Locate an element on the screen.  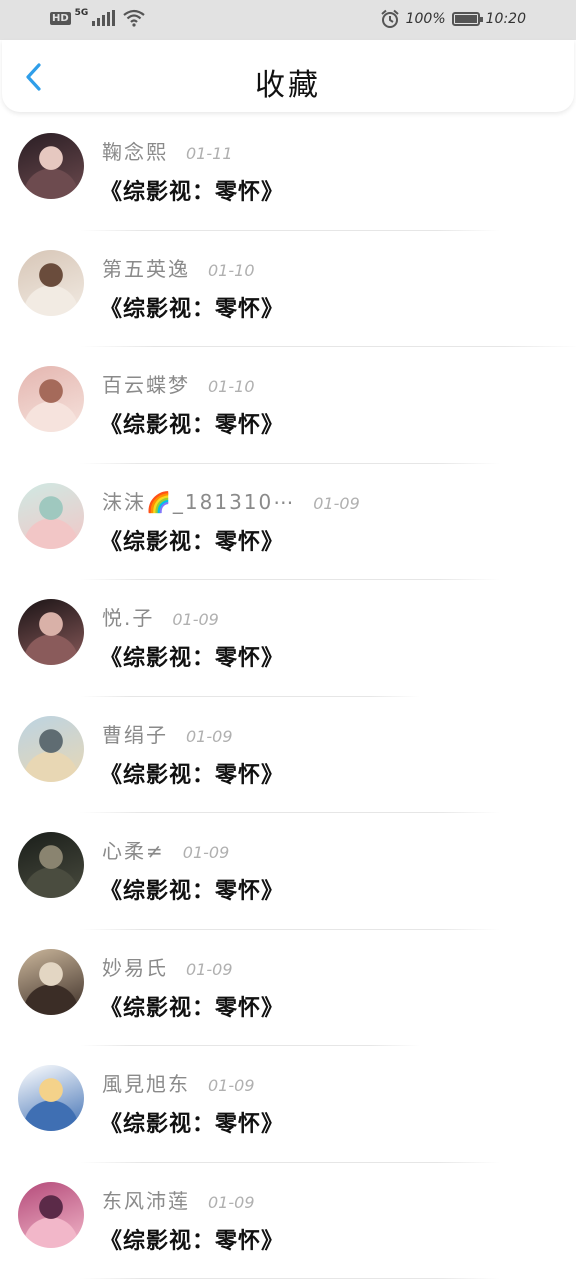
item-meta: 悦.子 01-09 is located at coordinates (160, 616).